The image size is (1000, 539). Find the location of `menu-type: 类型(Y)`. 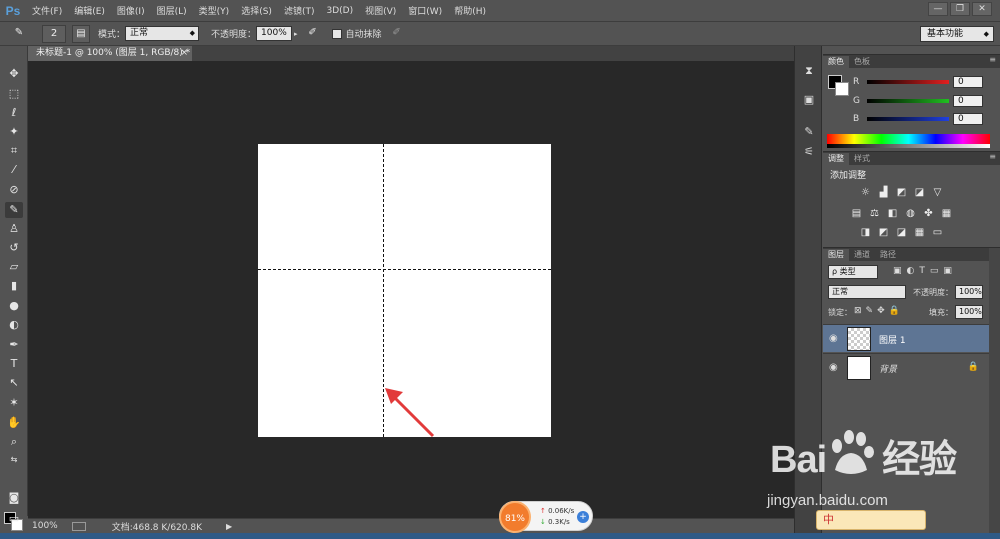

menu-type: 类型(Y) is located at coordinates (214, 10).